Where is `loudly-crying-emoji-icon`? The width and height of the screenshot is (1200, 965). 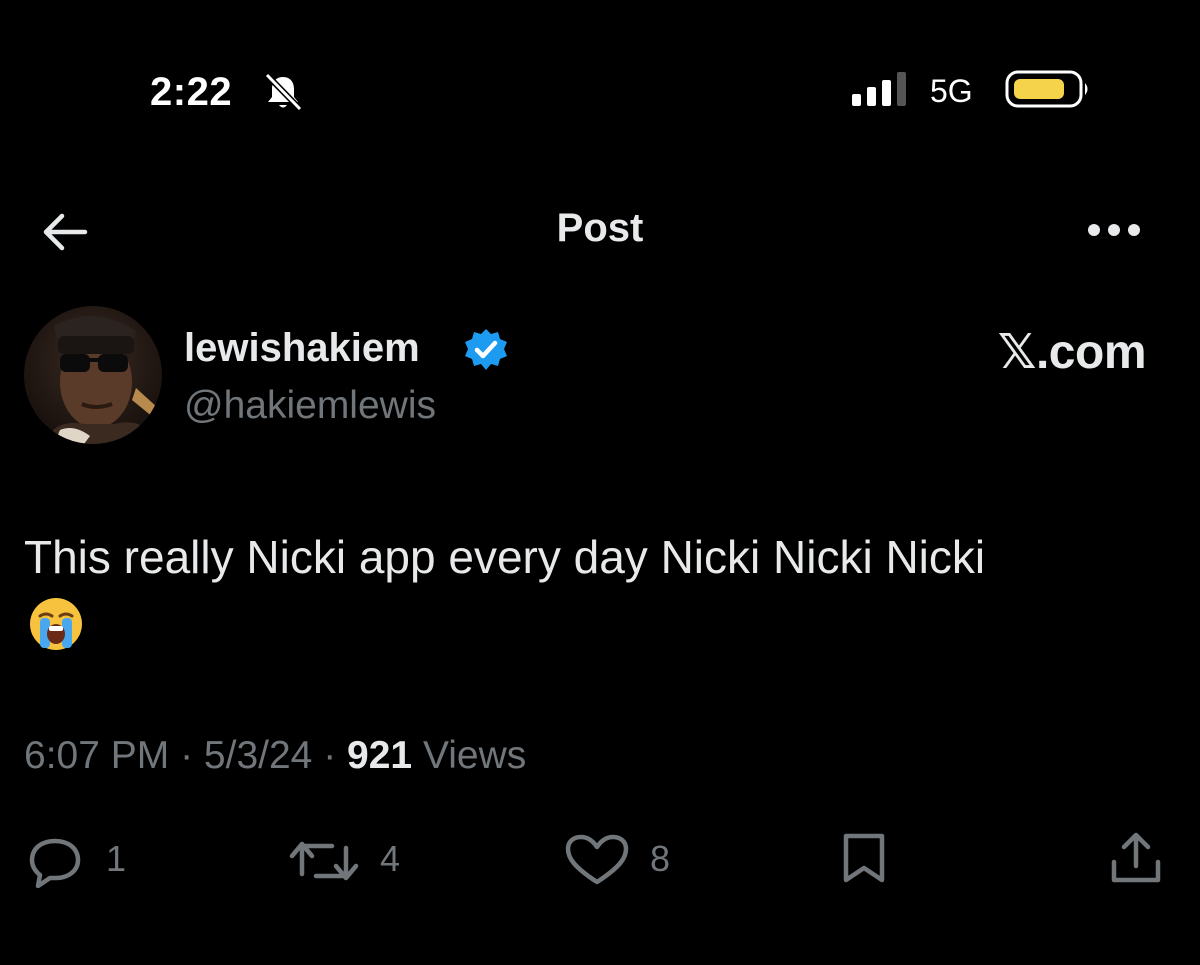
loudly-crying-emoji-icon is located at coordinates (56, 624).